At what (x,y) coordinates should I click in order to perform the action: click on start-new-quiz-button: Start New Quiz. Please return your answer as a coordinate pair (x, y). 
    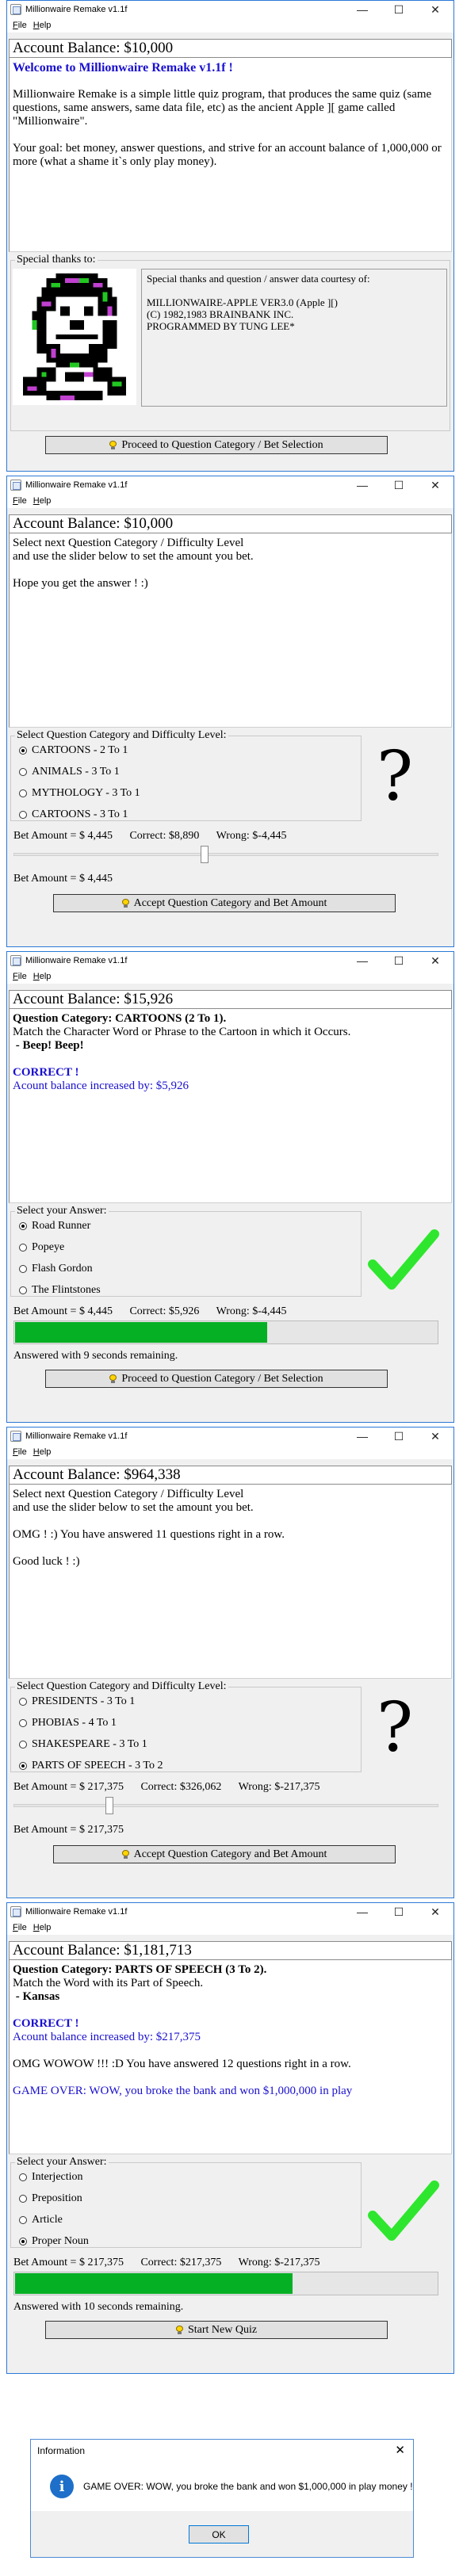
    Looking at the image, I should click on (217, 2330).